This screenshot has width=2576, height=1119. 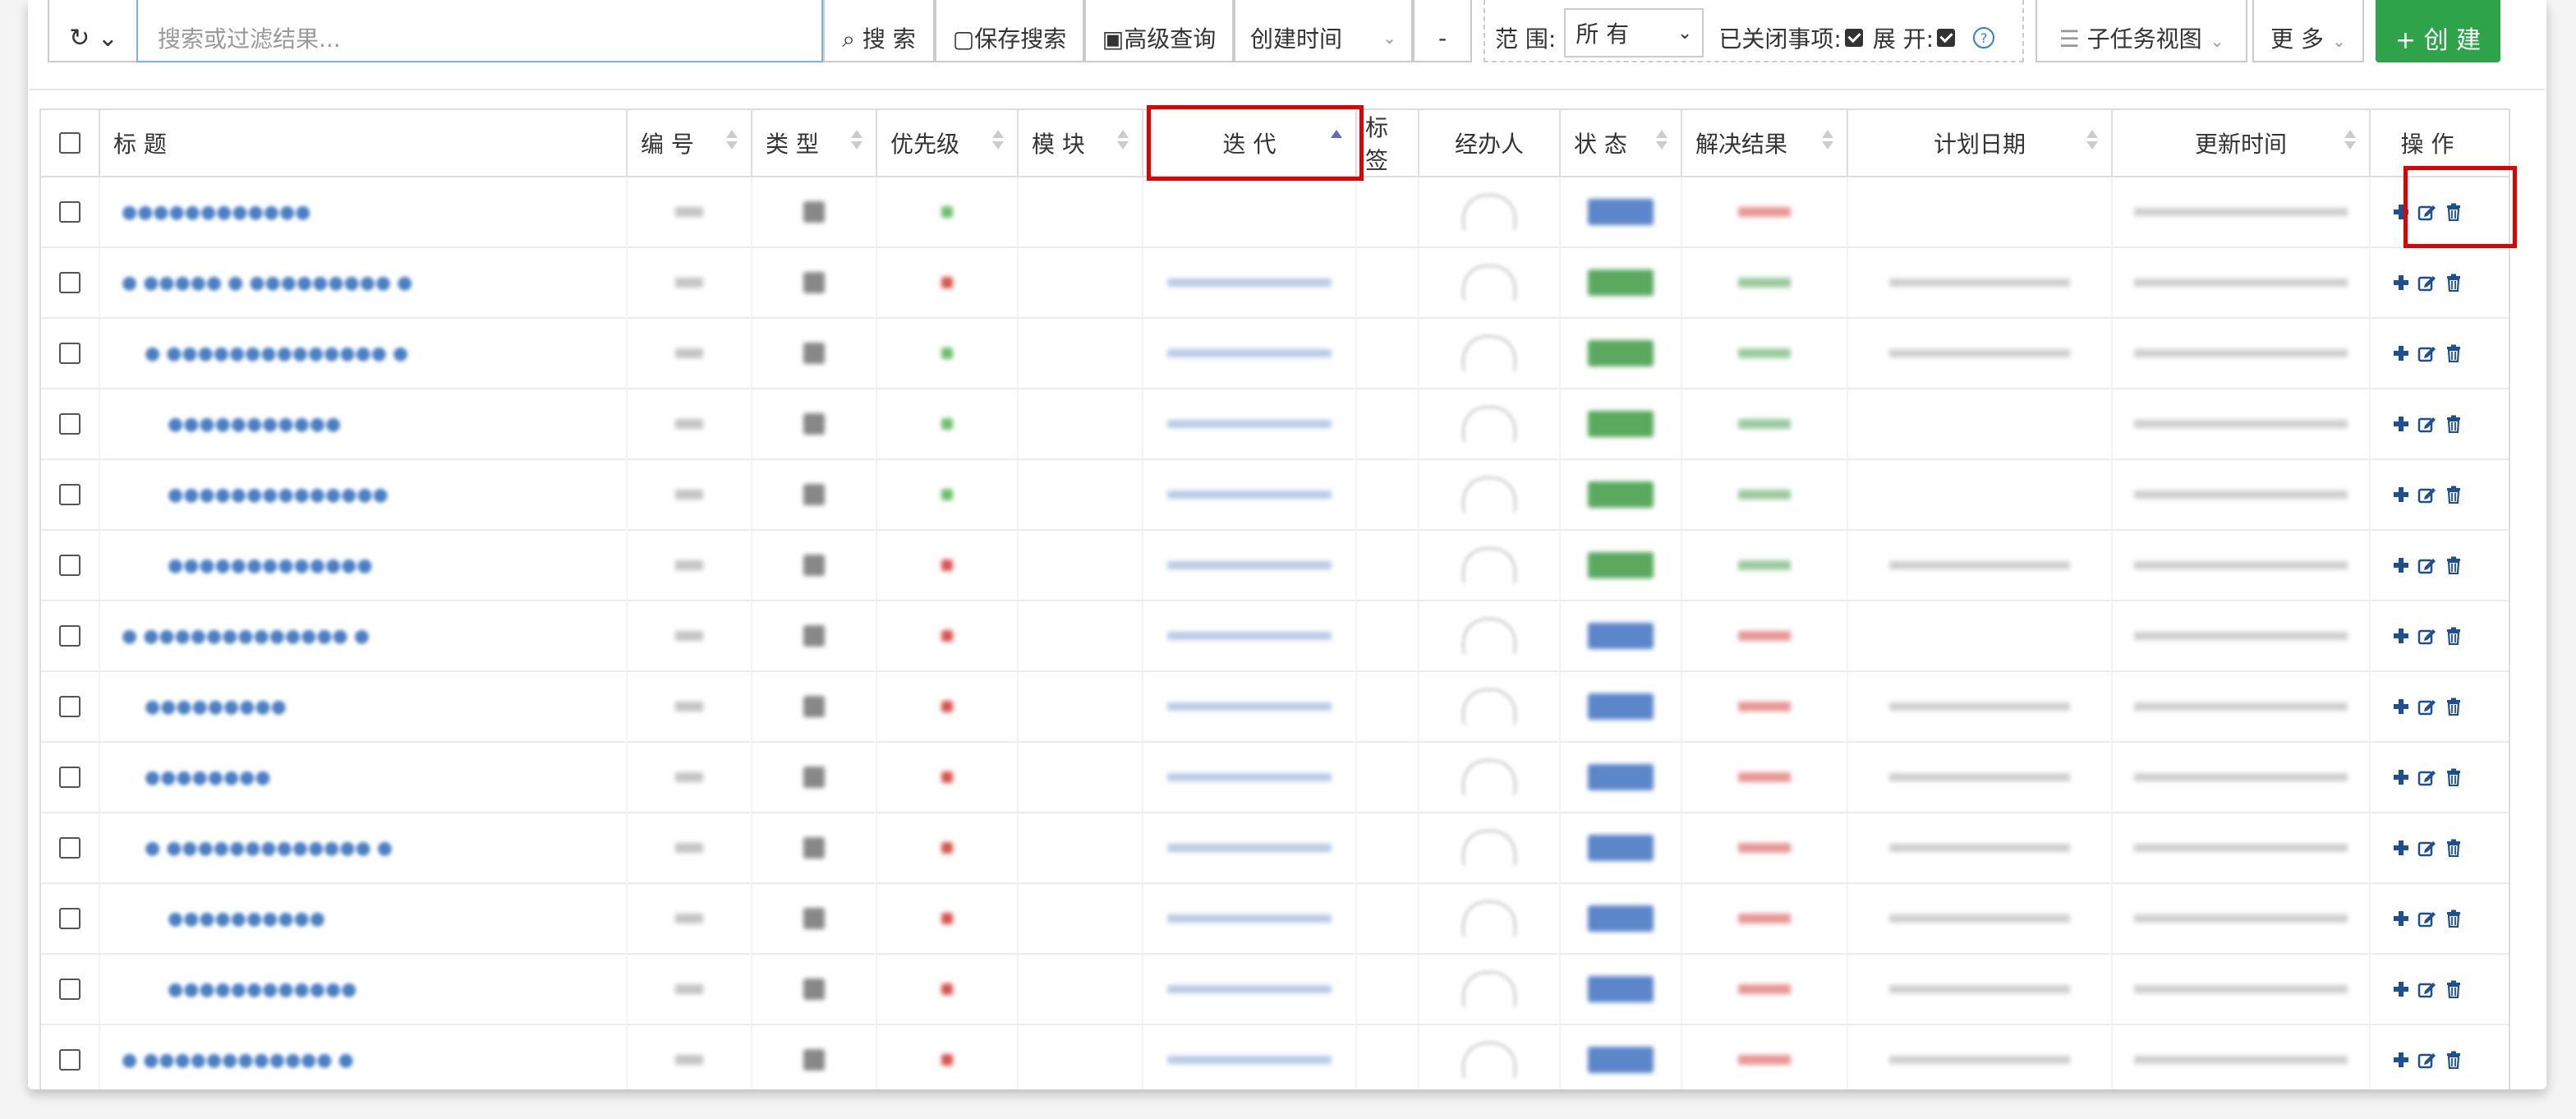 What do you see at coordinates (278, 495) in the screenshot?
I see `issue-title-link: ●●●●●●●●●●●●●●` at bounding box center [278, 495].